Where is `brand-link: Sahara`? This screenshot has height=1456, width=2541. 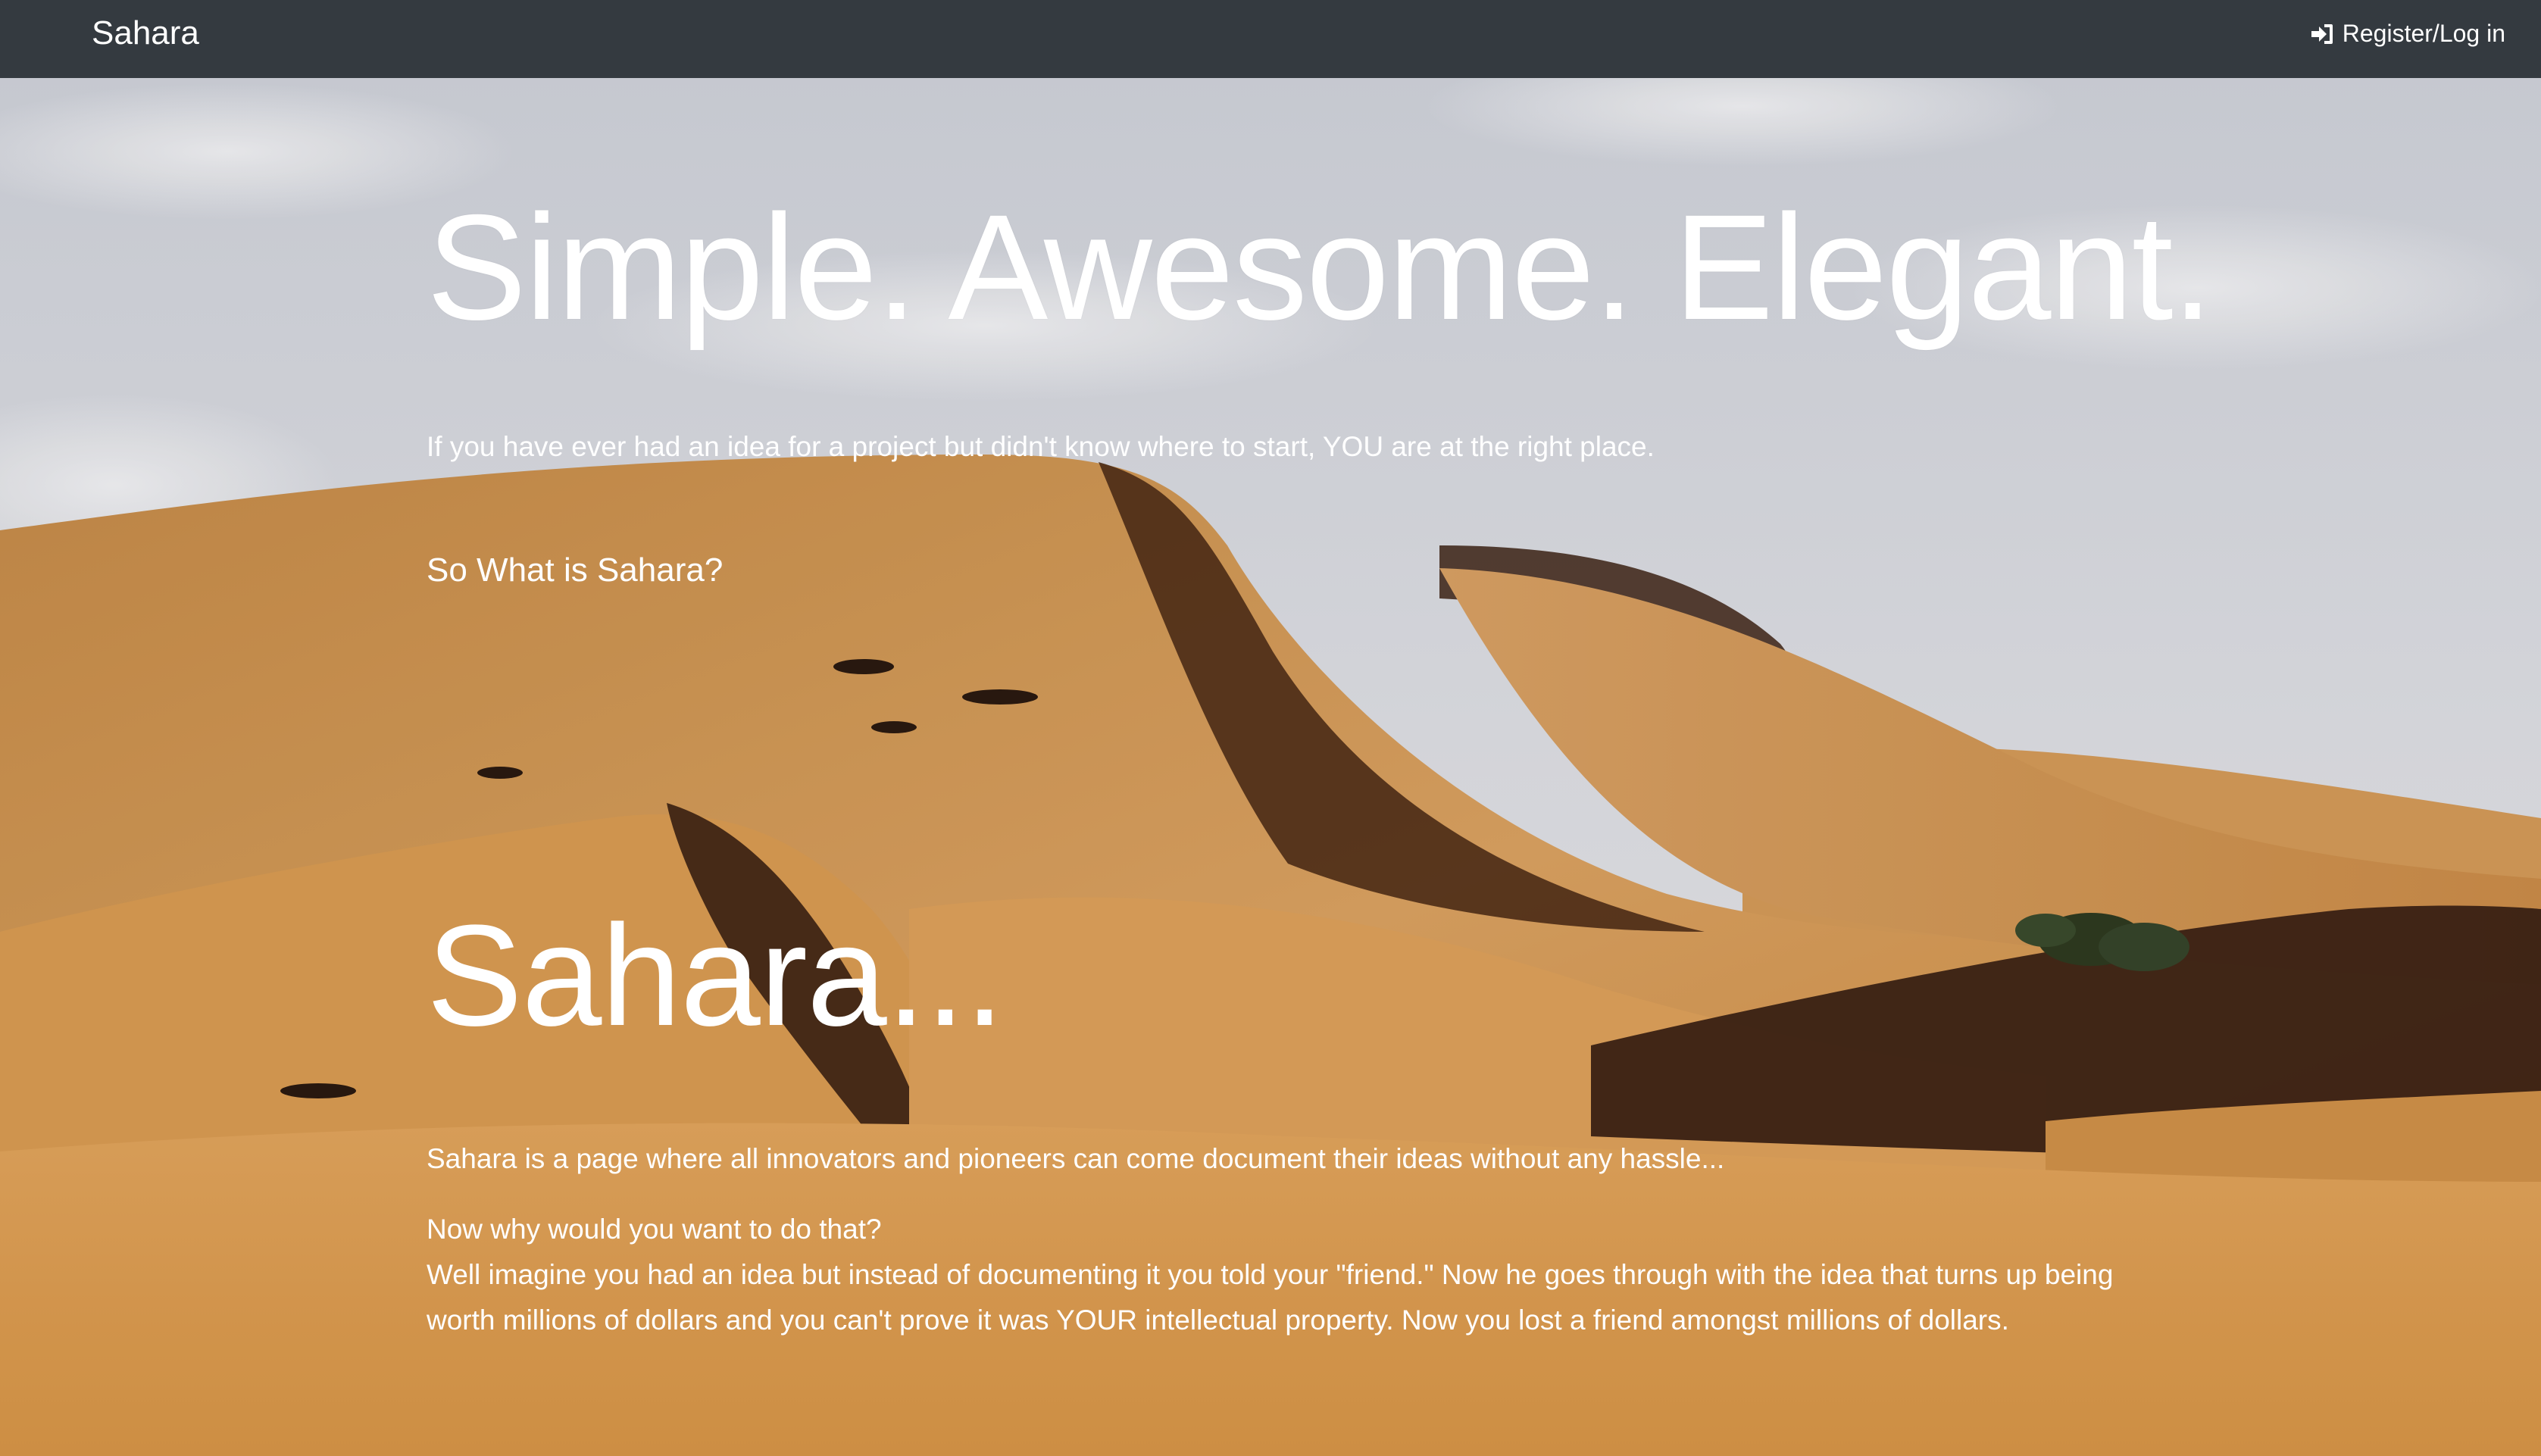
brand-link: Sahara is located at coordinates (145, 33).